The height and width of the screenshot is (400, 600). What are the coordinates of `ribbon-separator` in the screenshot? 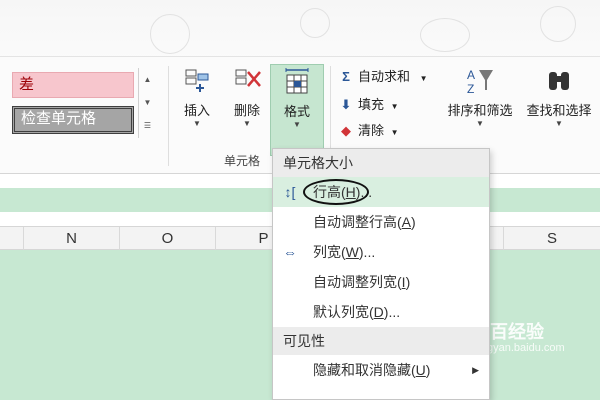 It's located at (168, 116).